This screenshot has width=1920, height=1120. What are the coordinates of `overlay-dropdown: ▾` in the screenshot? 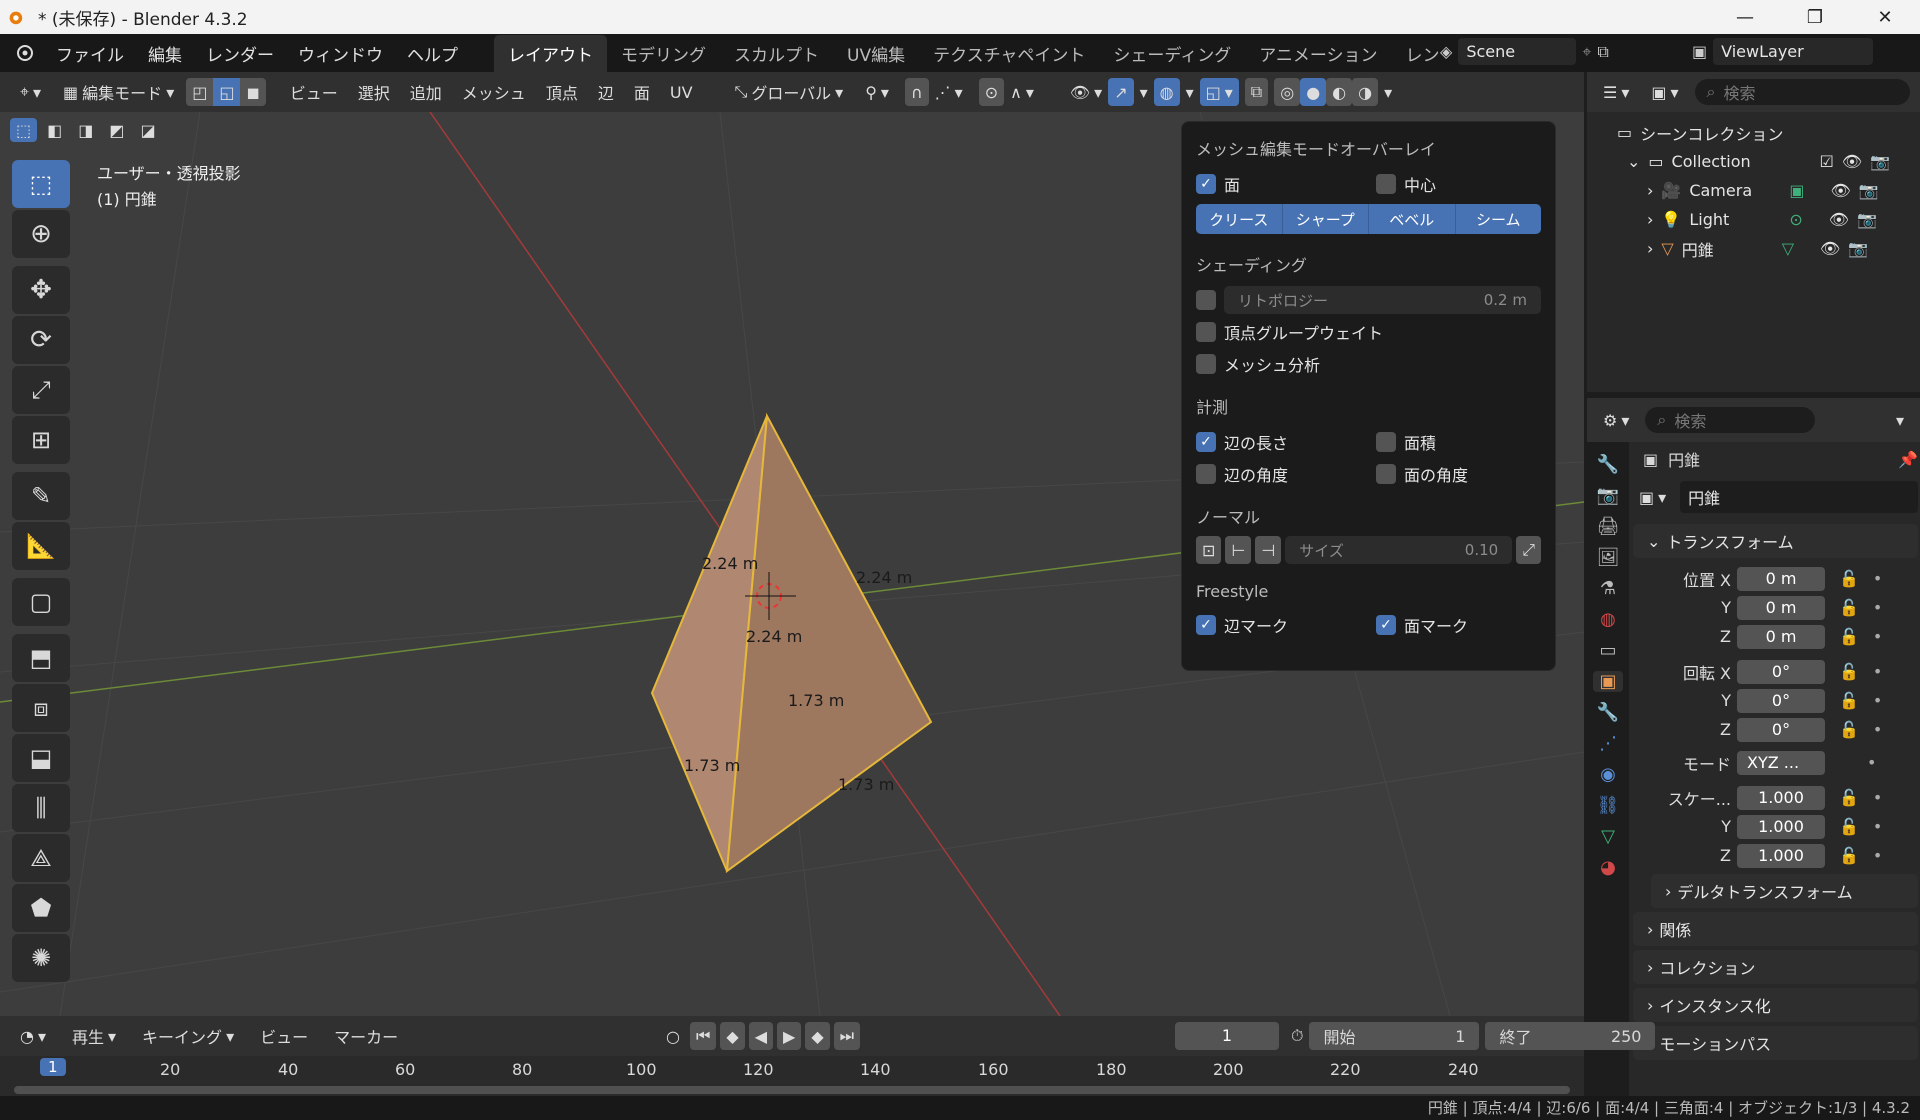 It's located at (1190, 92).